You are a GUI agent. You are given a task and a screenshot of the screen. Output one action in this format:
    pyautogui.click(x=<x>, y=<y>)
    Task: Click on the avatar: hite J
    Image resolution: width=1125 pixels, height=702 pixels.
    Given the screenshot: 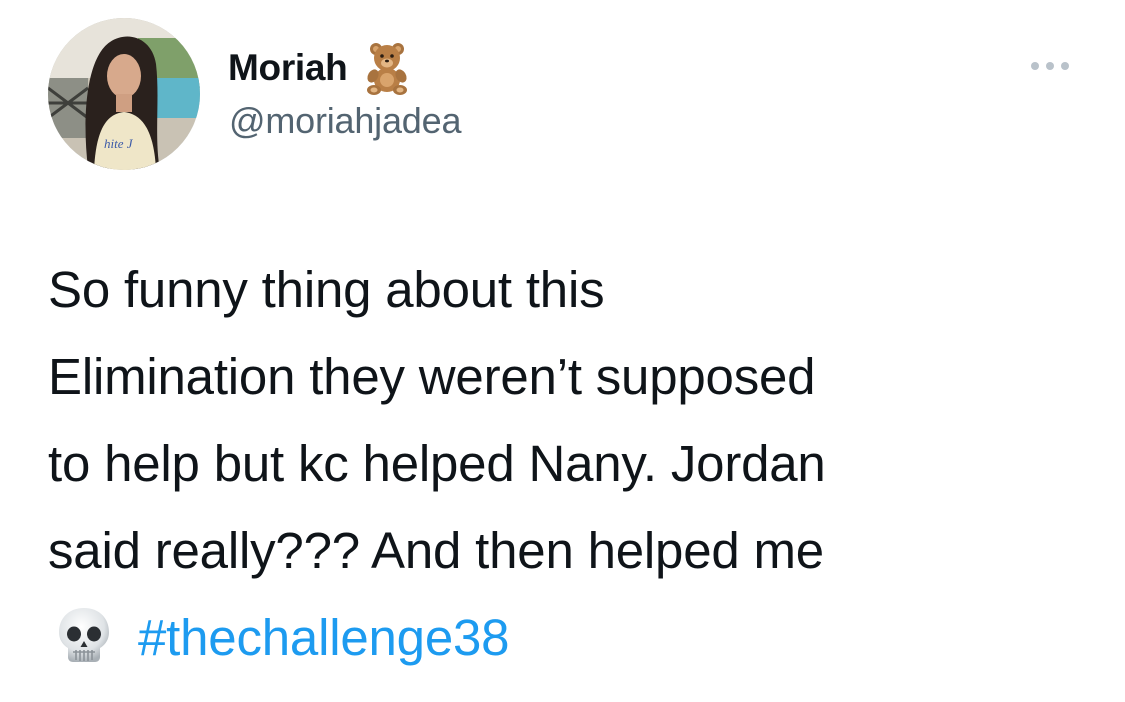 What is the action you would take?
    pyautogui.click(x=124, y=94)
    